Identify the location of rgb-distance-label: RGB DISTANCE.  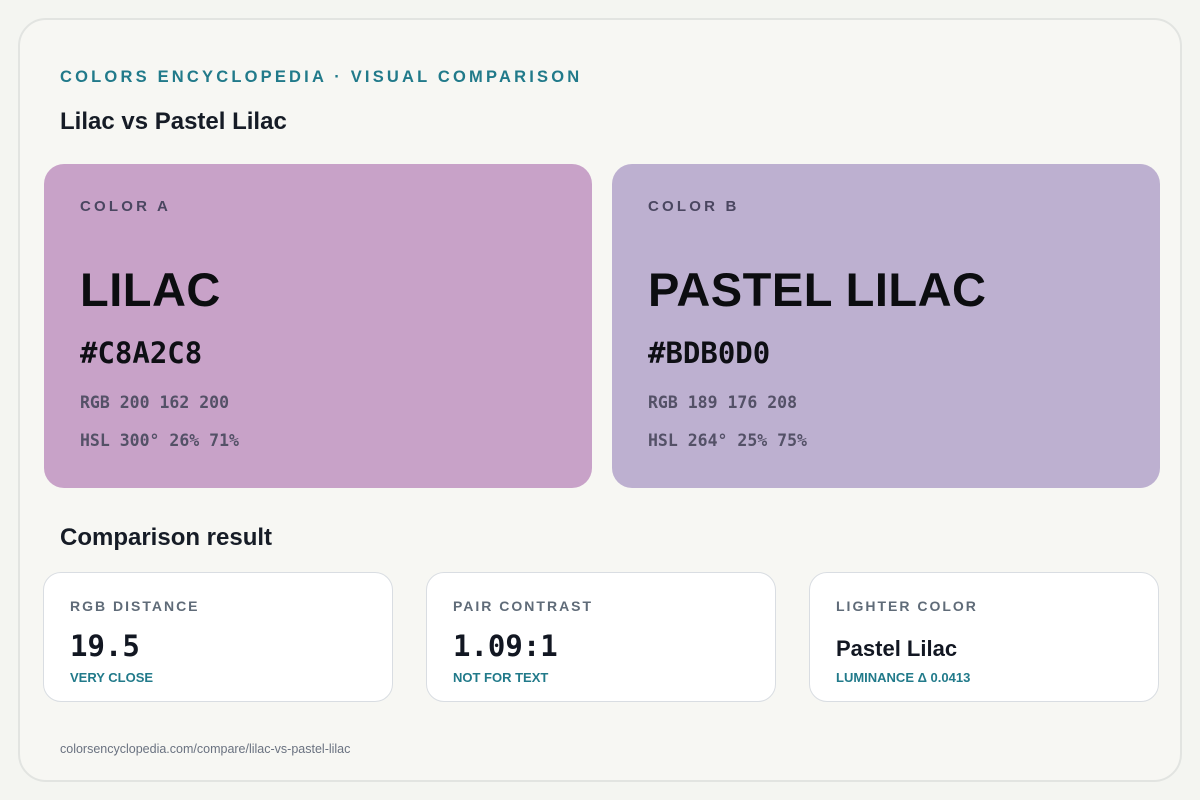
(135, 606).